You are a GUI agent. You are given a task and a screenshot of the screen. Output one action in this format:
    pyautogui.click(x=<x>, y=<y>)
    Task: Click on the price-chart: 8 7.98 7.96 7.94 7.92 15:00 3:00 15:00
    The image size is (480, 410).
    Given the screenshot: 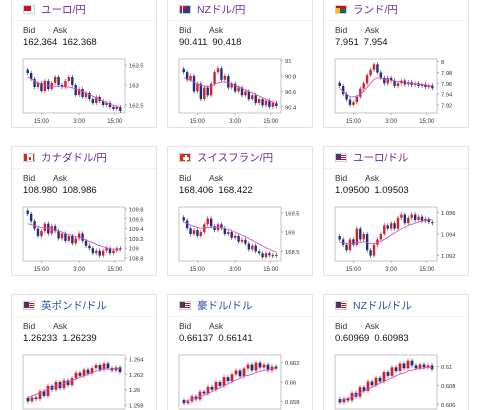 What is the action you would take?
    pyautogui.click(x=396, y=91)
    